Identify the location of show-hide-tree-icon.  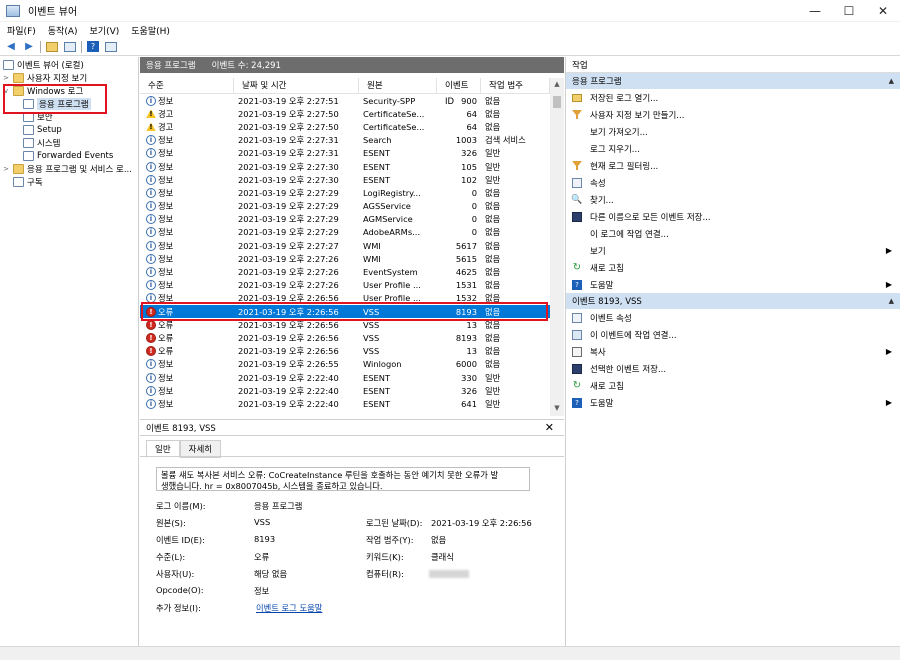
(70, 47).